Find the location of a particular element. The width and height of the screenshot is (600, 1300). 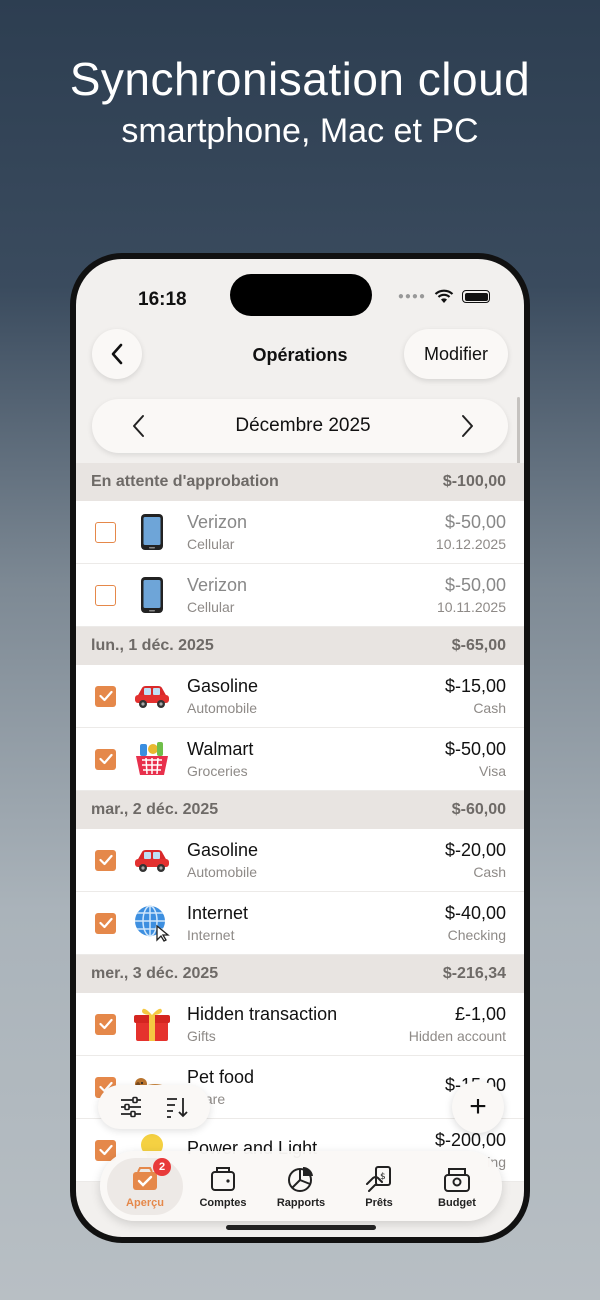

grocery-basket-icon is located at coordinates (152, 759).